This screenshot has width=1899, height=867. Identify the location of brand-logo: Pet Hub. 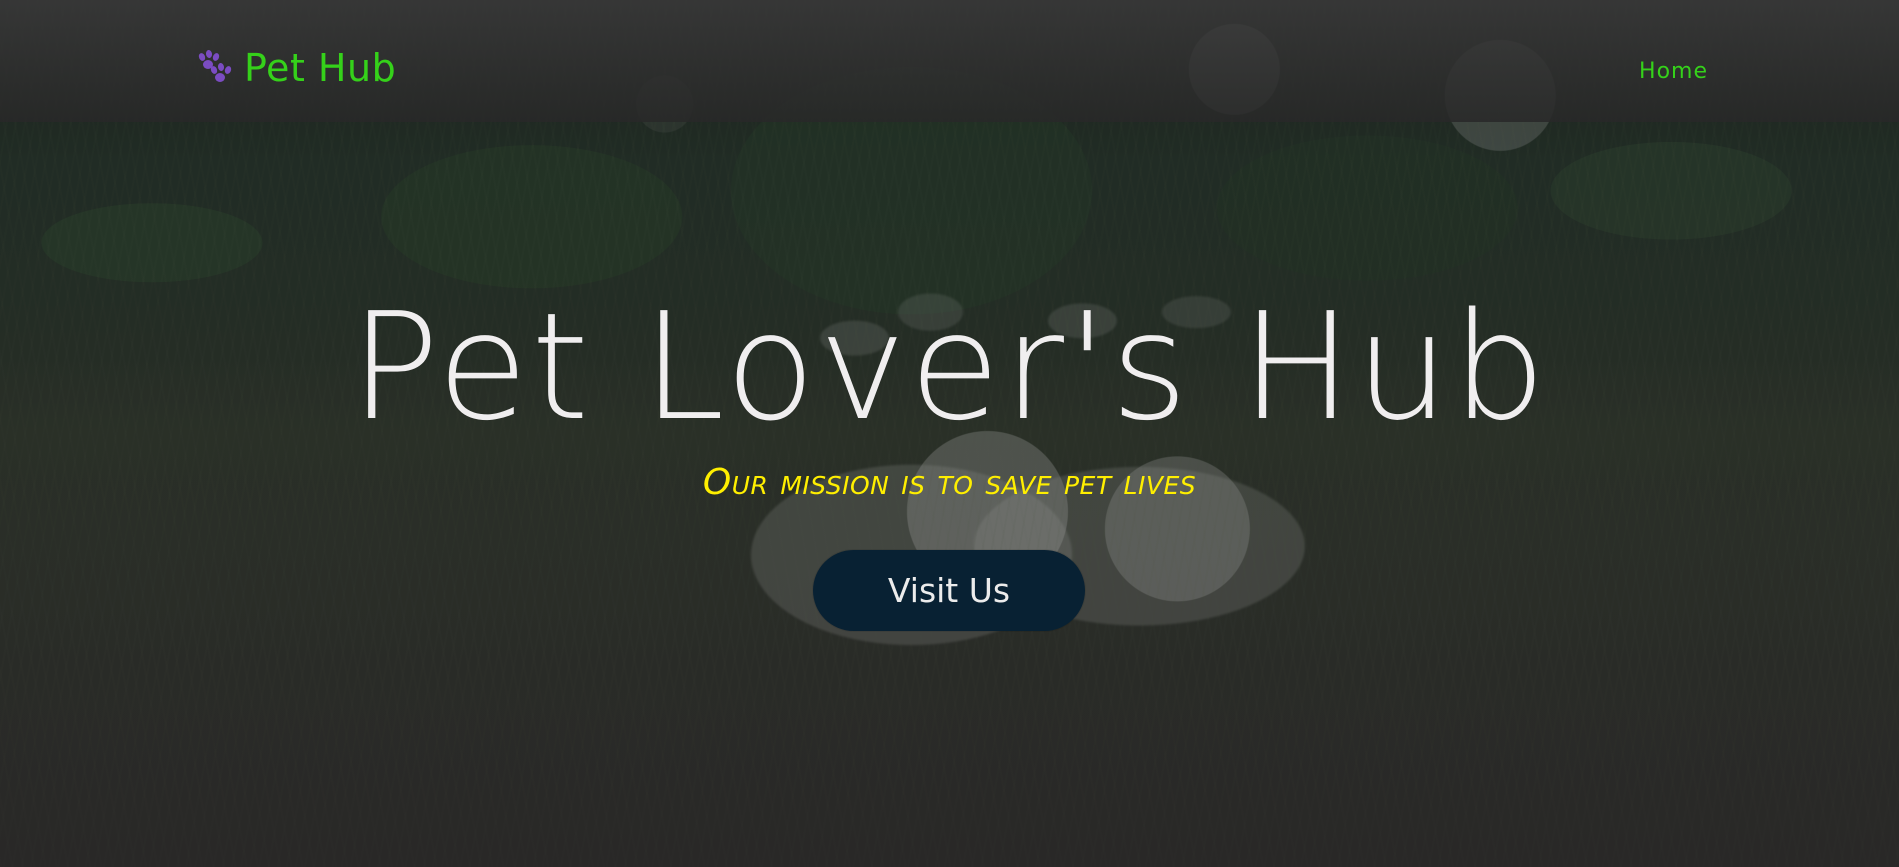
(296, 68).